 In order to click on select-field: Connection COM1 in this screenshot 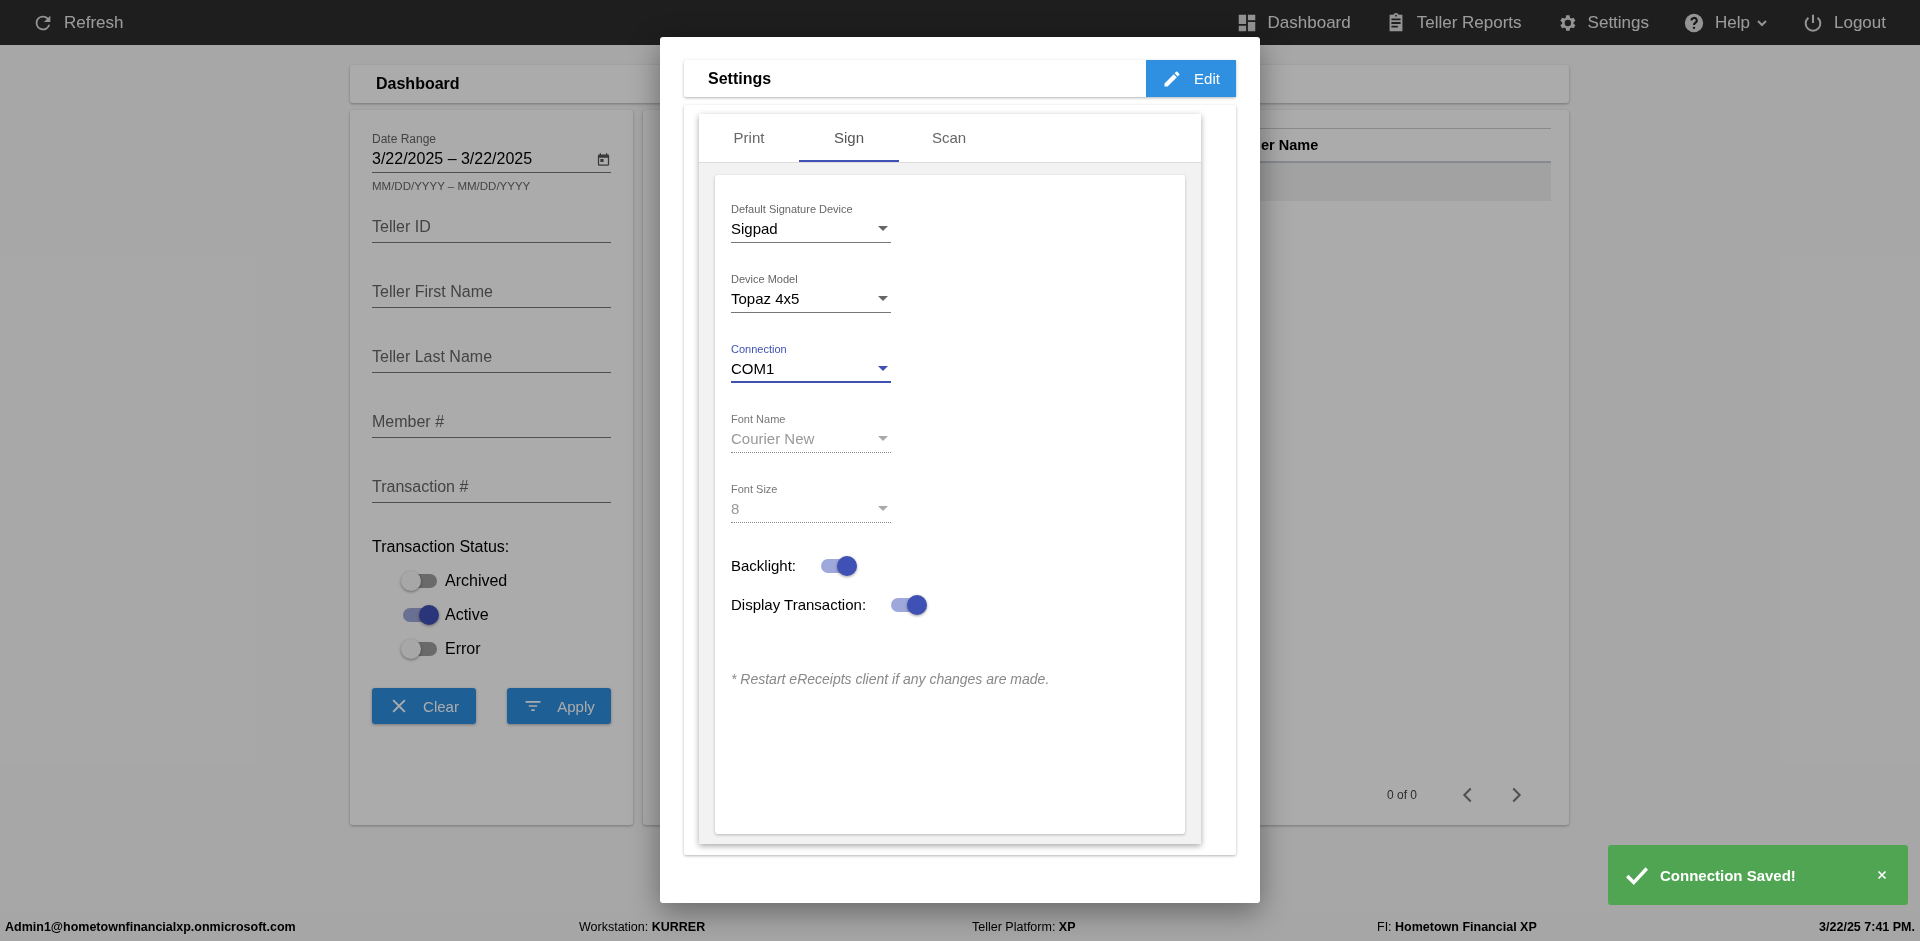, I will do `click(811, 363)`.